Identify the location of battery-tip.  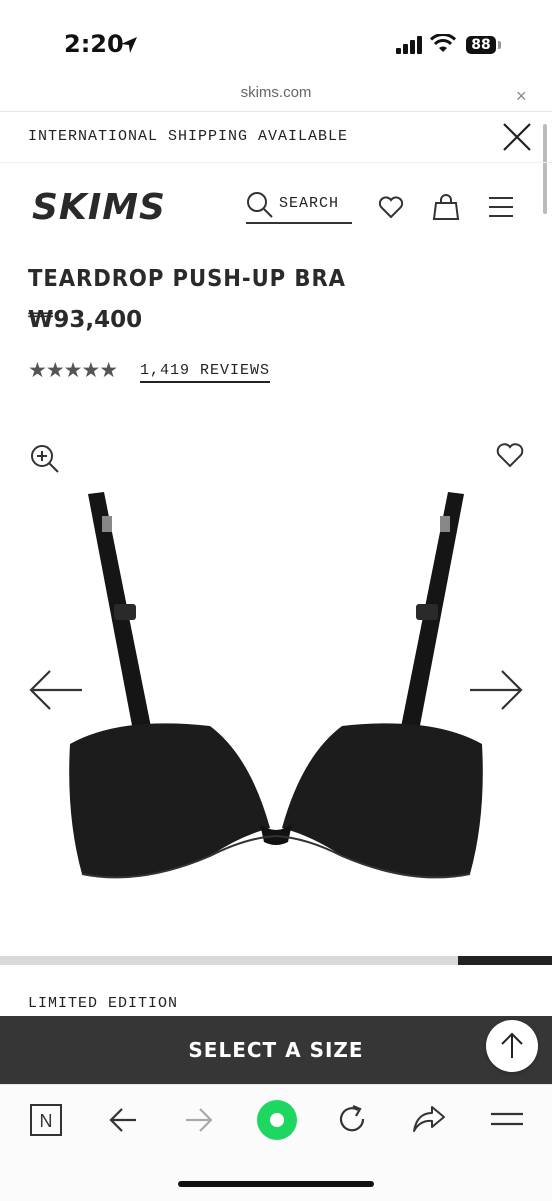
(499, 45).